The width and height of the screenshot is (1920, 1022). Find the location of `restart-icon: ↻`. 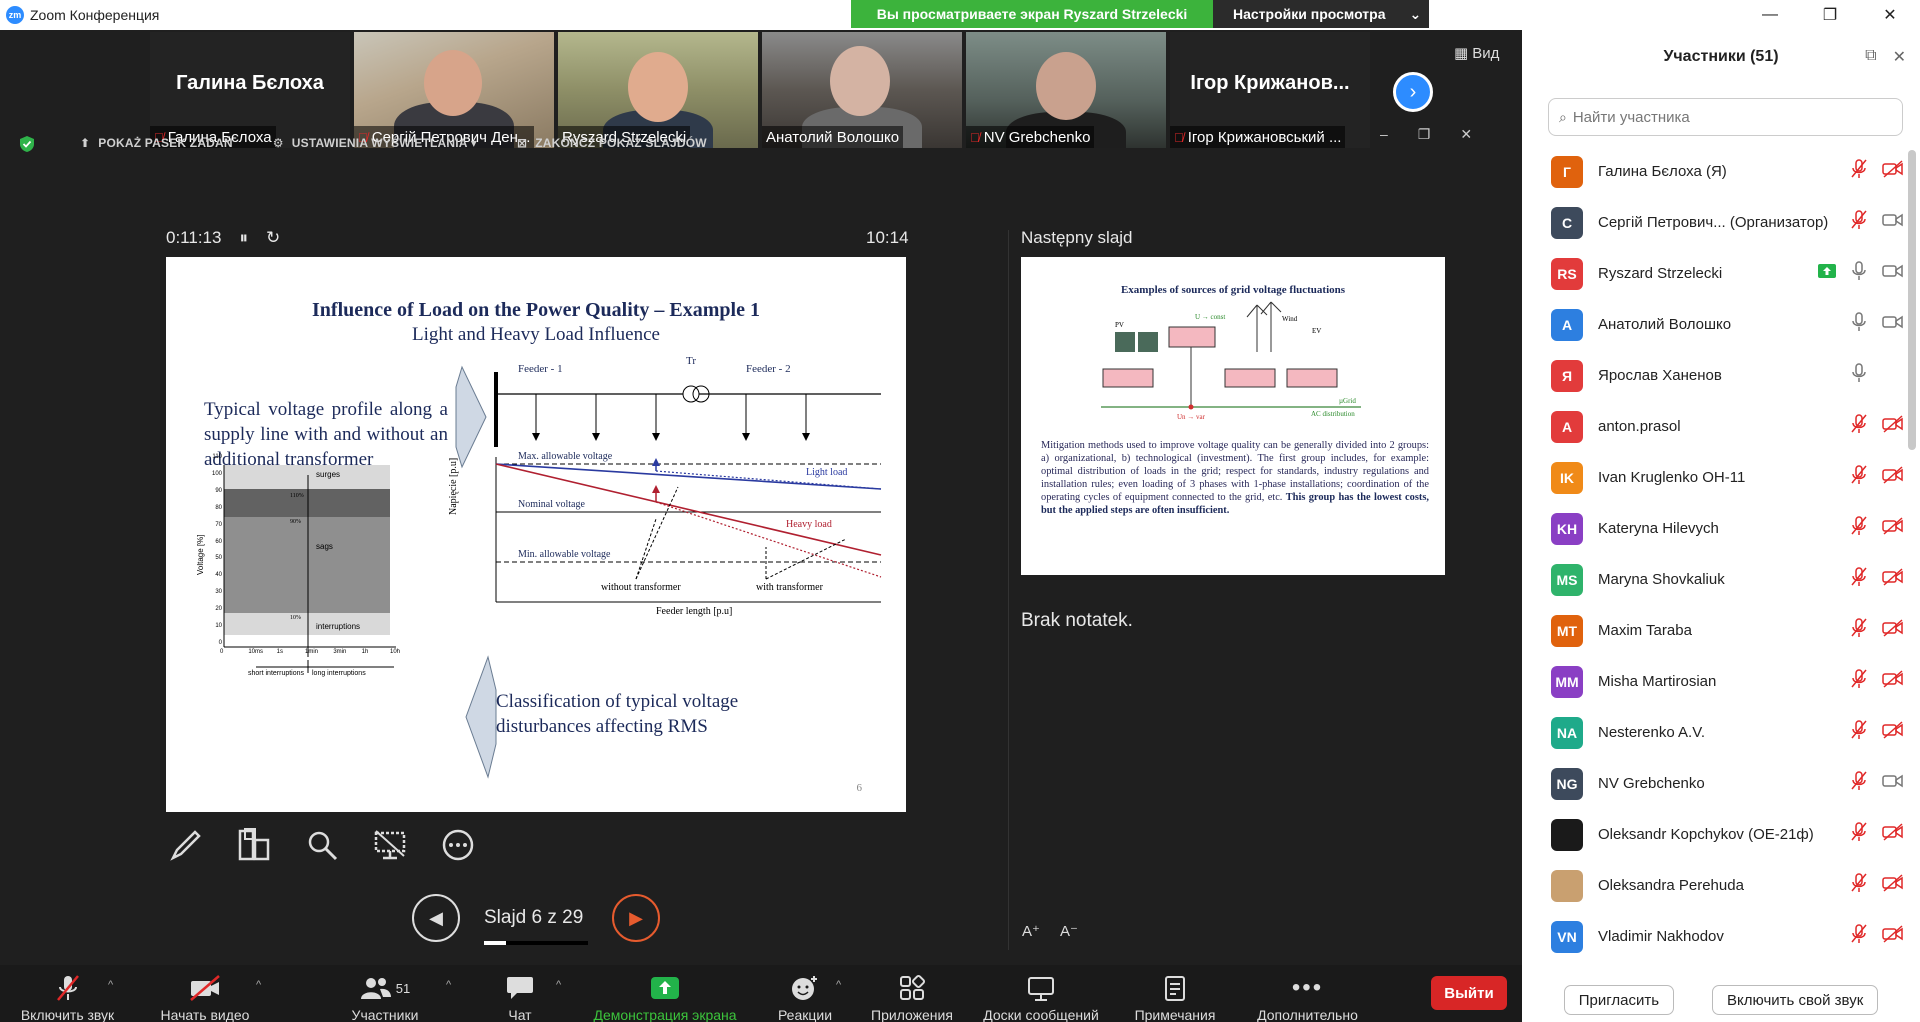

restart-icon: ↻ is located at coordinates (273, 238).